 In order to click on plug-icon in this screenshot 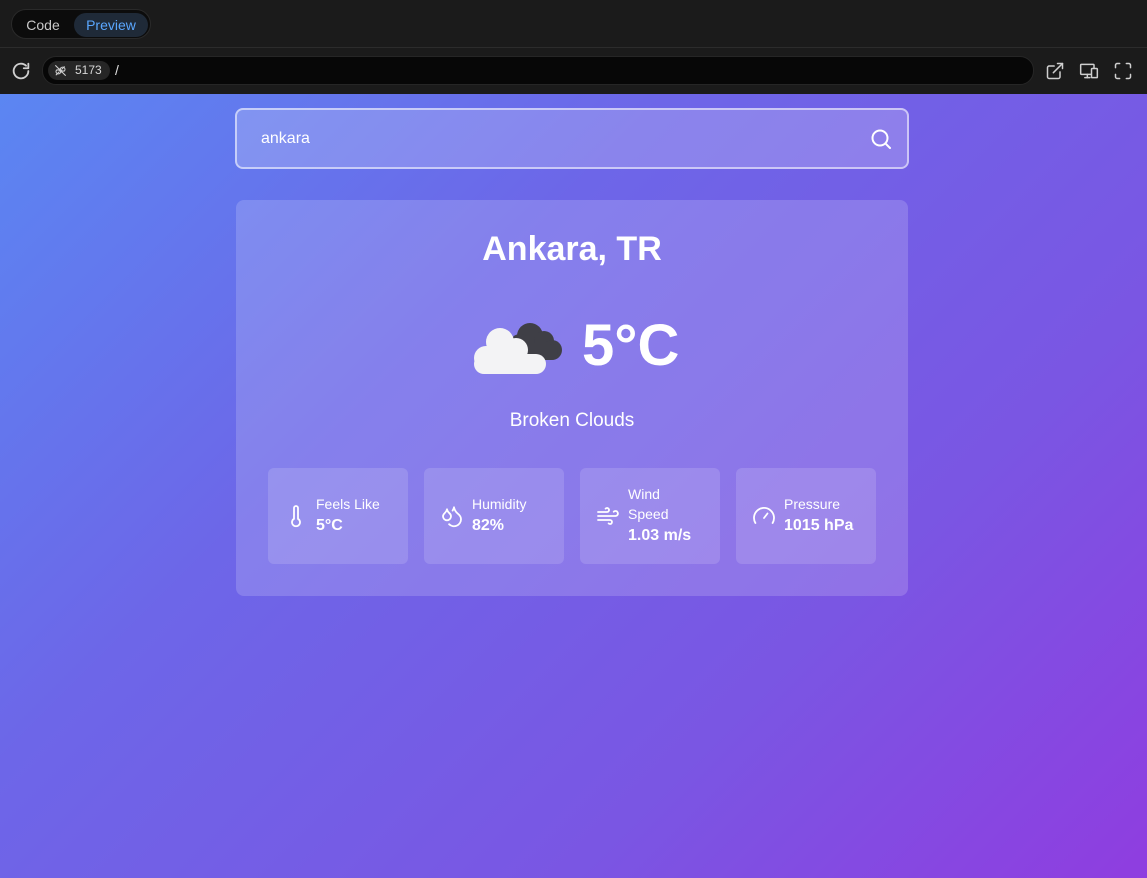, I will do `click(60, 70)`.